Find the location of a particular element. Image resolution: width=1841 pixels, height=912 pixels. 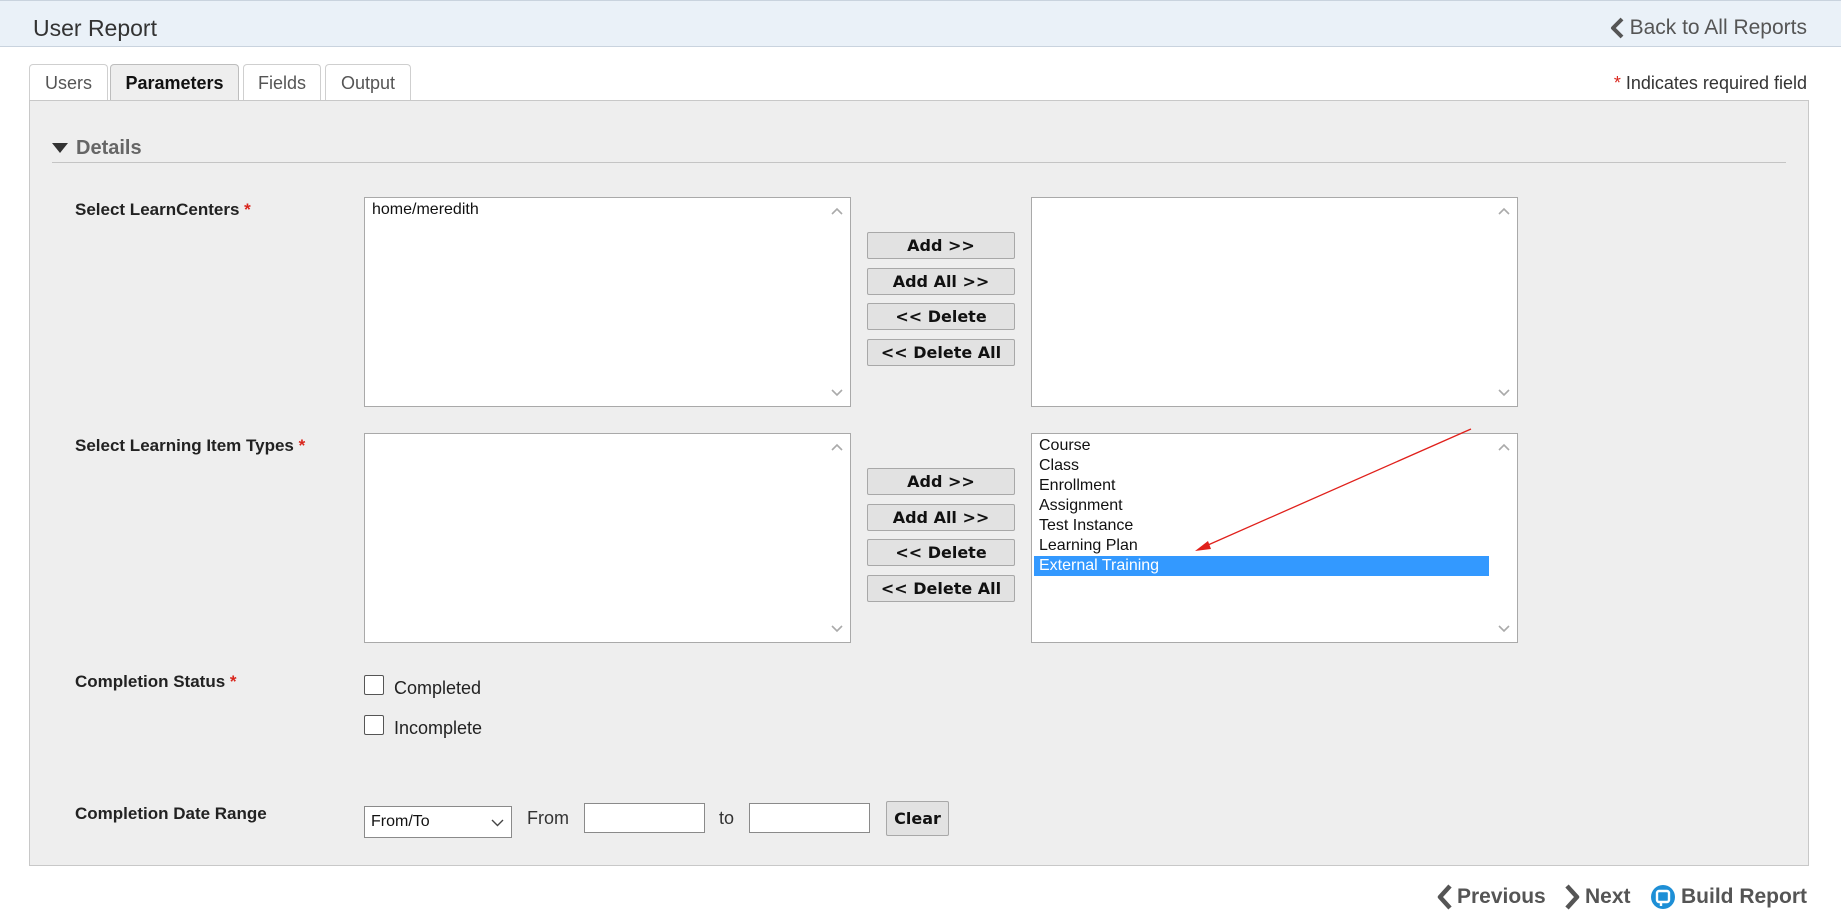

tab-parameters: Parameters is located at coordinates (174, 83).